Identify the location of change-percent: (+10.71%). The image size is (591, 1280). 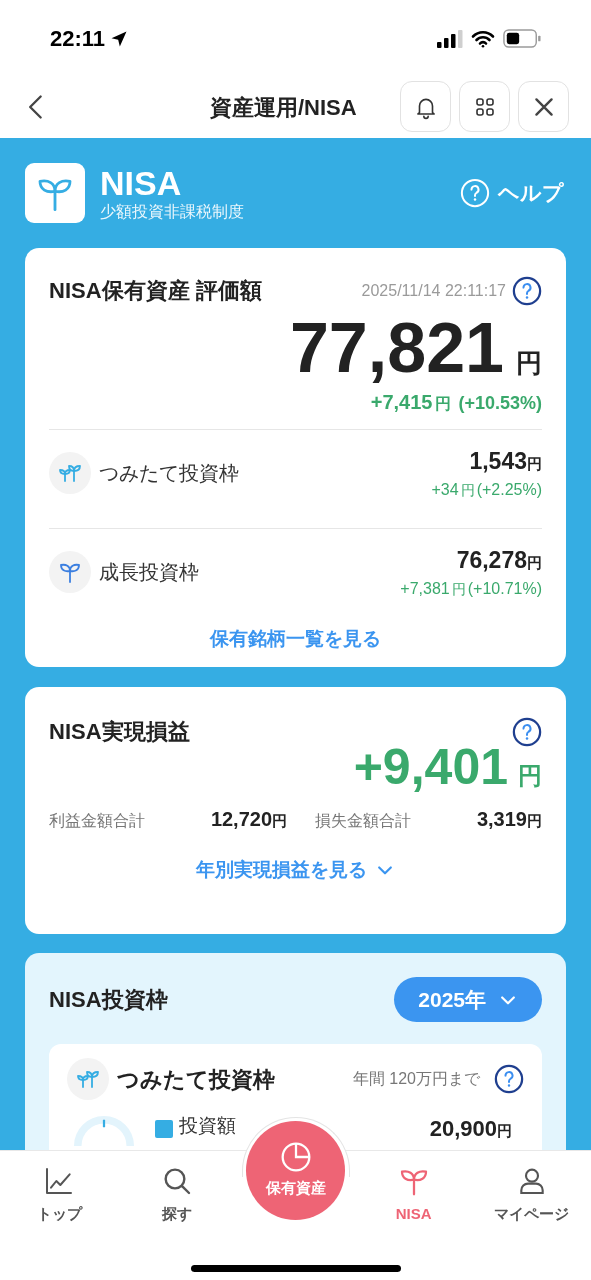
(504, 589).